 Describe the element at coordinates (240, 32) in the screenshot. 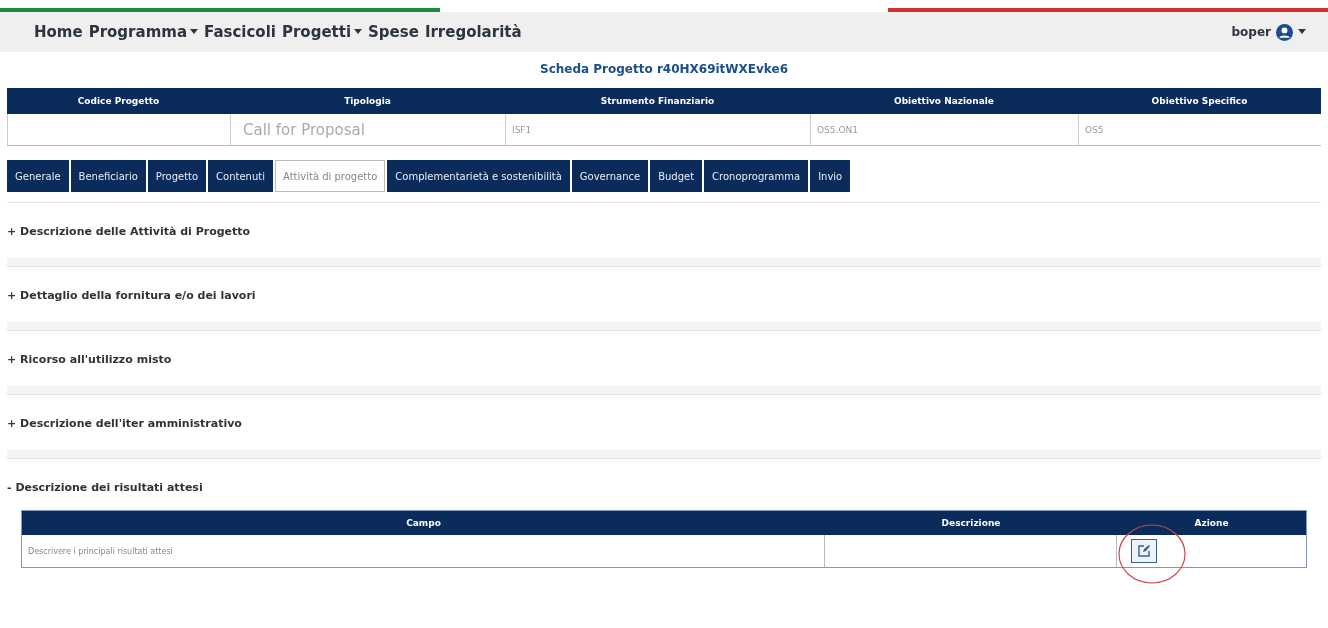

I see `nav-link: Fascicoli` at that location.